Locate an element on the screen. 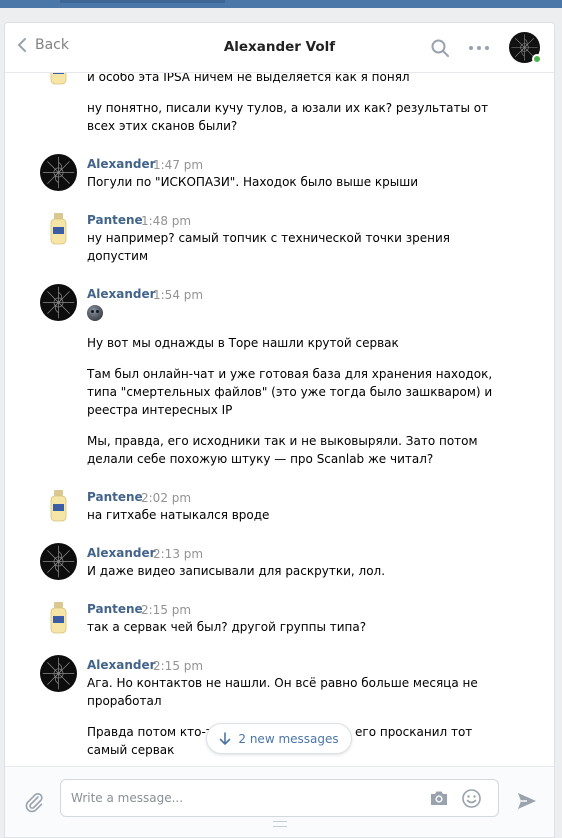  message-text: проработал is located at coordinates (124, 701).